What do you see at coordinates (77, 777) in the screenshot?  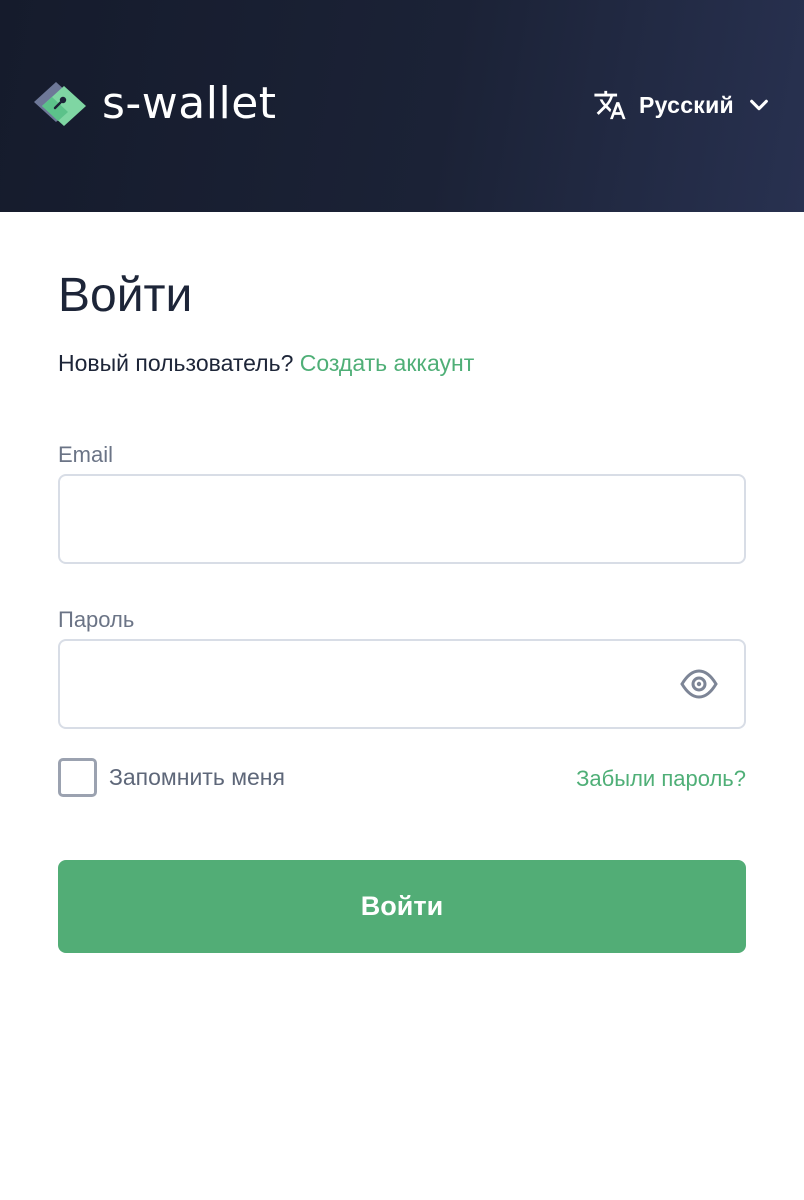 I see `remember-me-checkbox` at bounding box center [77, 777].